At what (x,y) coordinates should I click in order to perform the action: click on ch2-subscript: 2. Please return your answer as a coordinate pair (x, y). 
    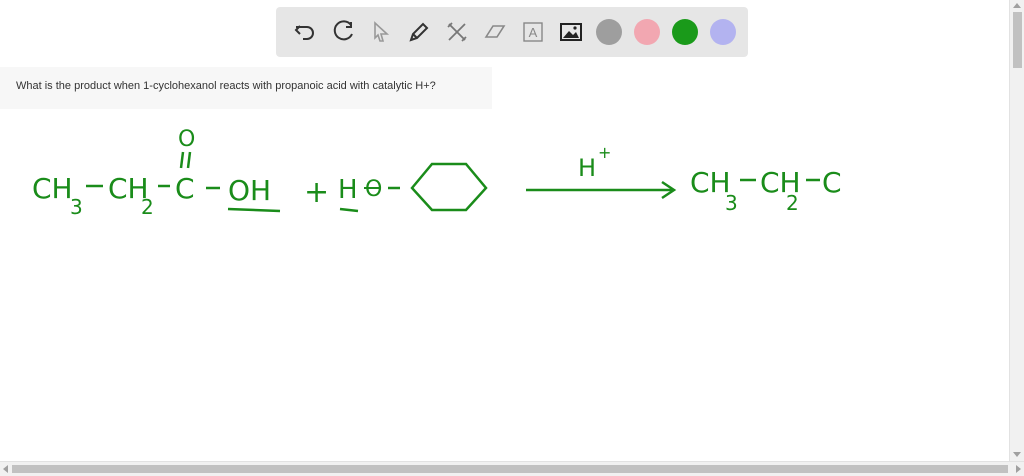
    Looking at the image, I should click on (147, 207).